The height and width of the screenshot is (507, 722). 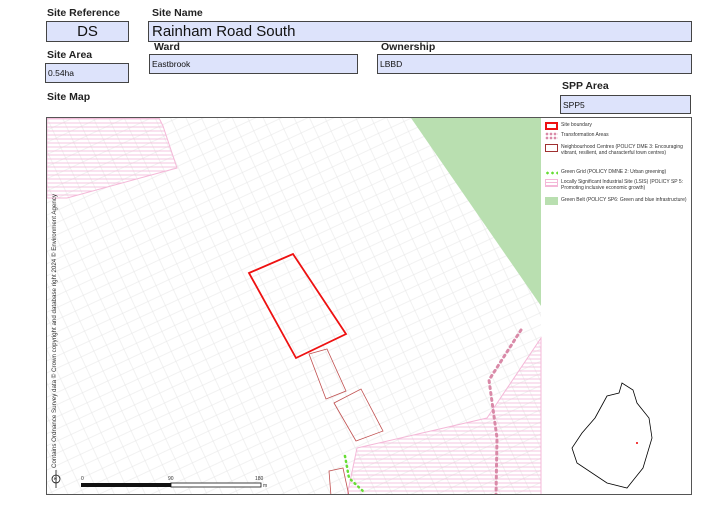 I want to click on ward-label: Ward, so click(x=167, y=47).